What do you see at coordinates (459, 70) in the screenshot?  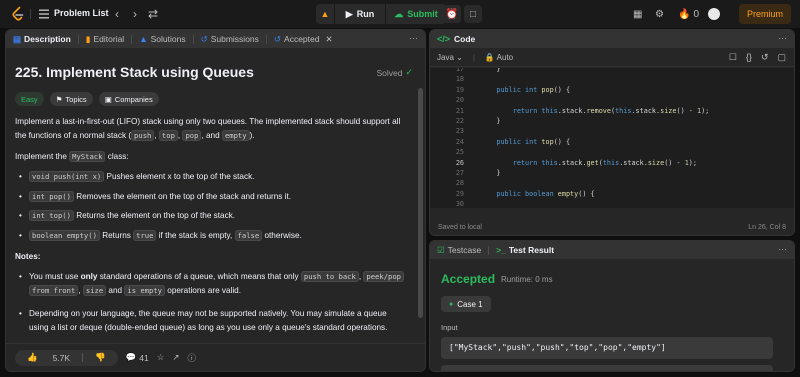 I see `line-number: 17` at bounding box center [459, 70].